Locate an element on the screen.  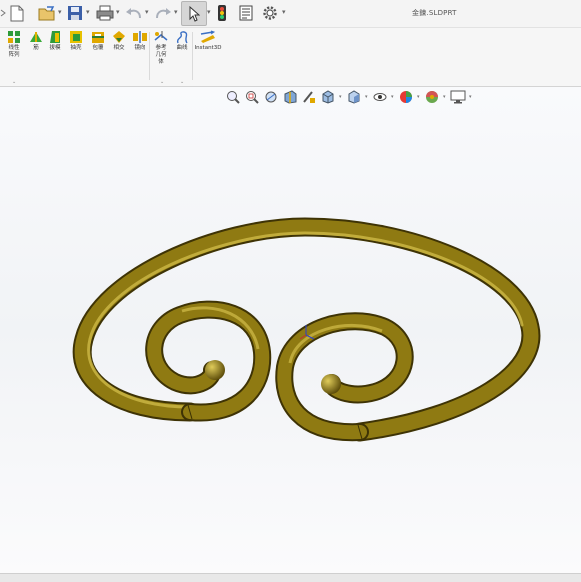
tool-label: 体 is located at coordinates (161, 62).